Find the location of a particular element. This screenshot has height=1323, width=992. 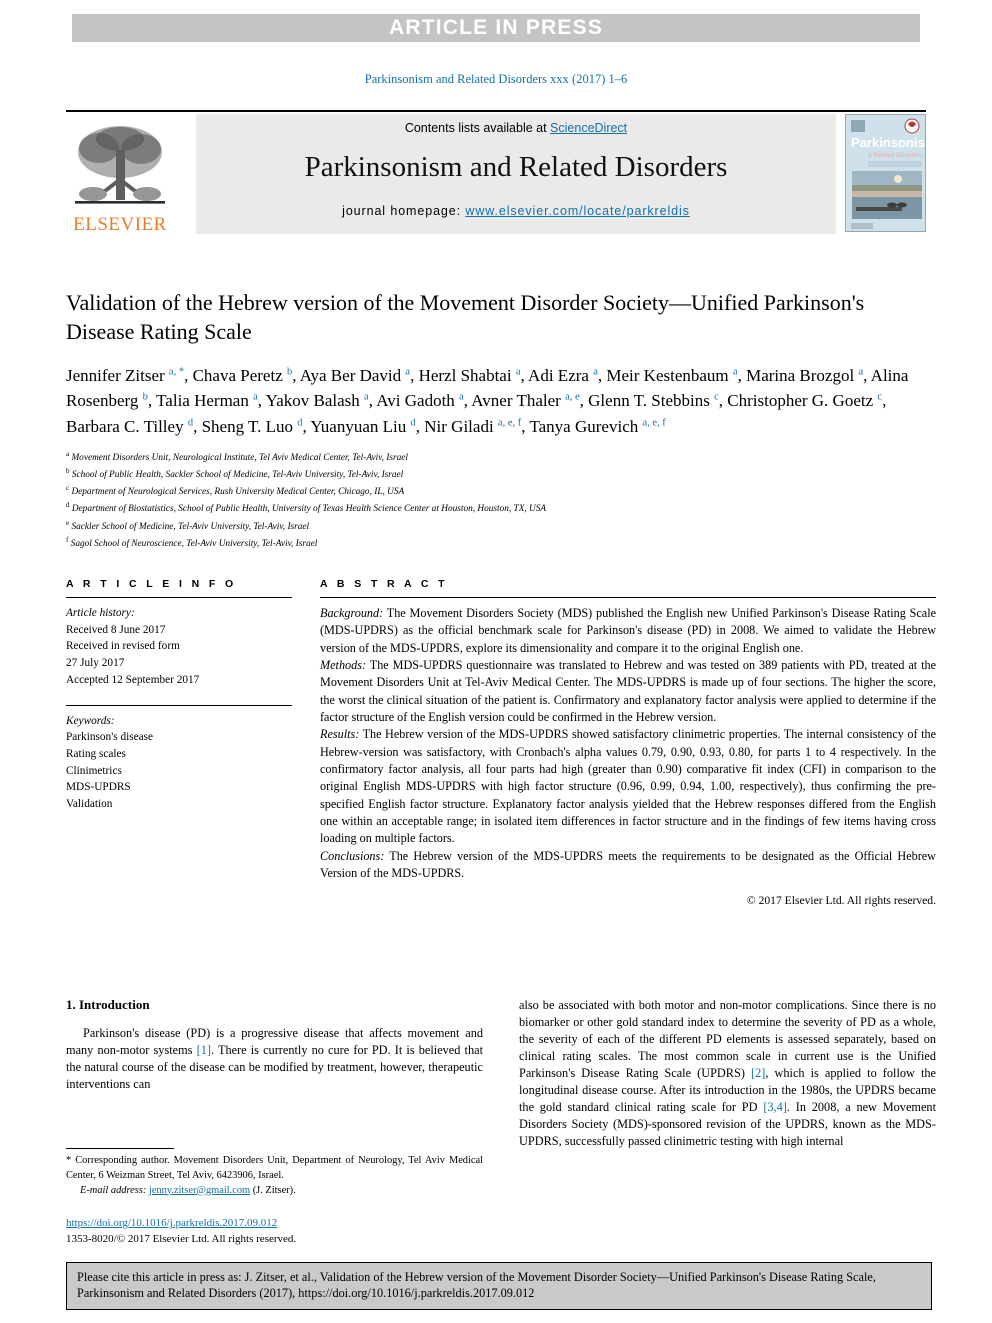

history-line: Received 8 June 2017 is located at coordinates (116, 629).